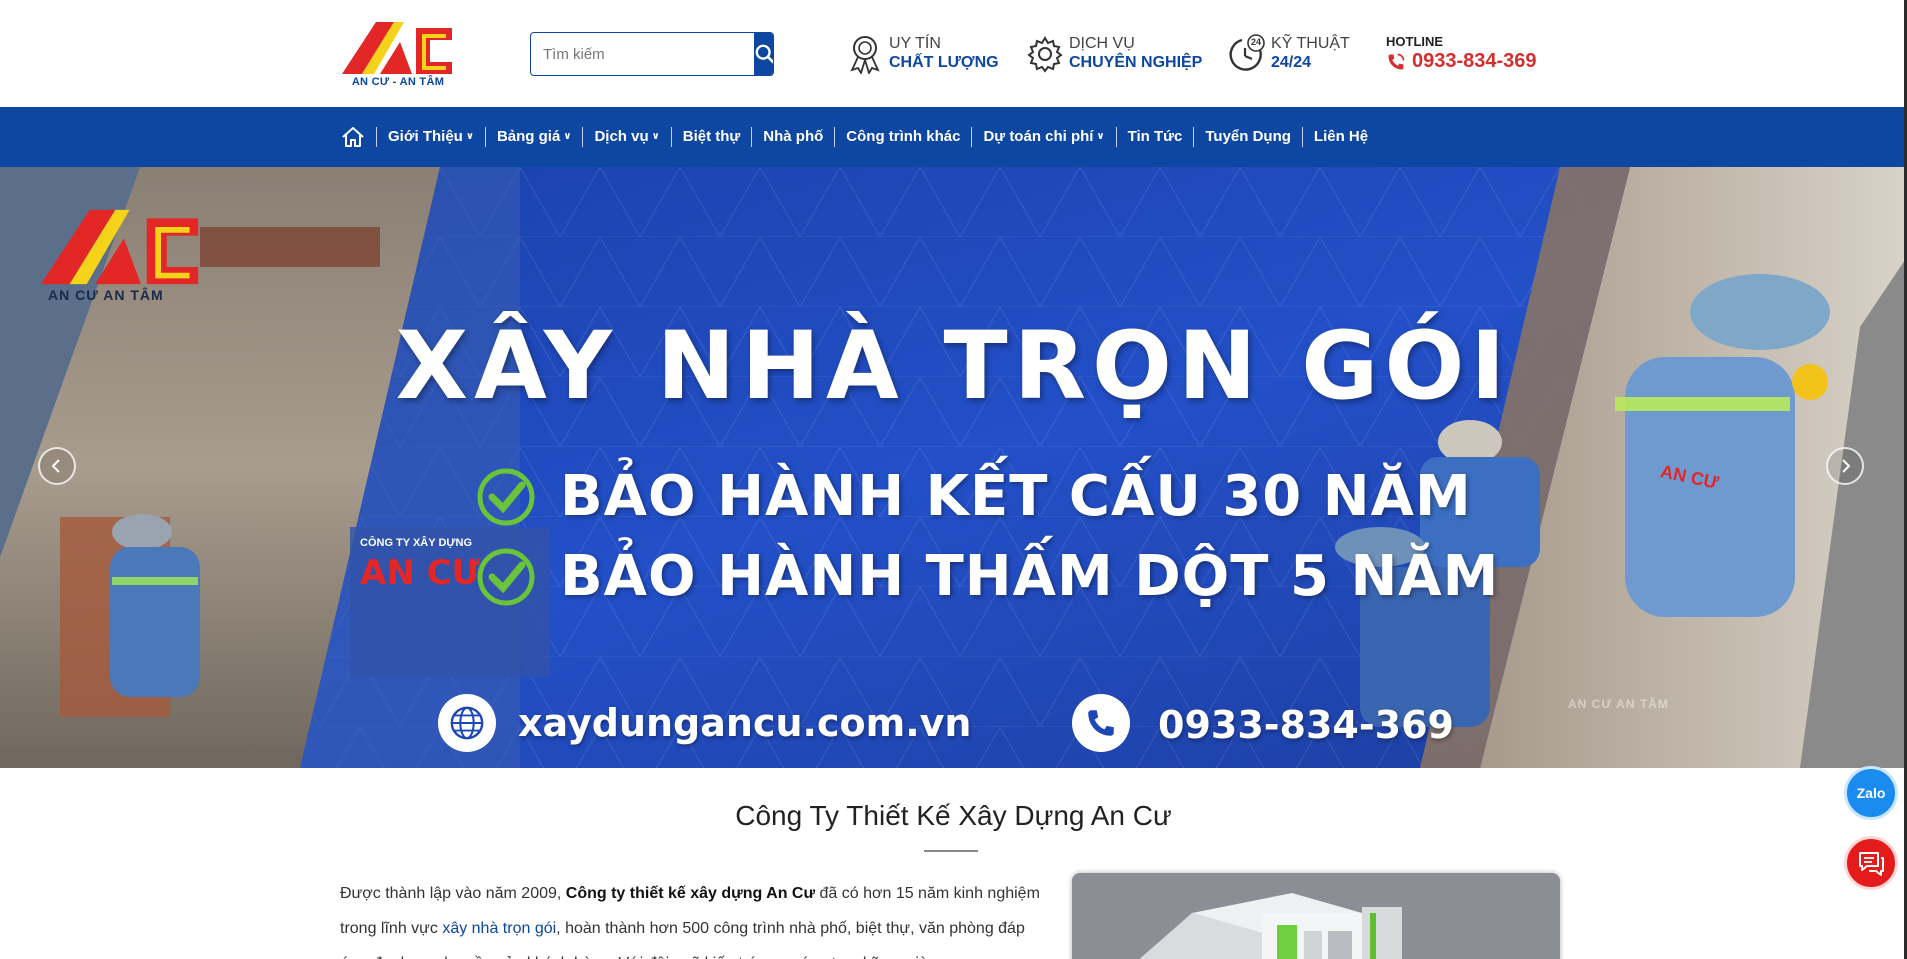  I want to click on nav-item-tin-tuc: Tin Tức, so click(1154, 137).